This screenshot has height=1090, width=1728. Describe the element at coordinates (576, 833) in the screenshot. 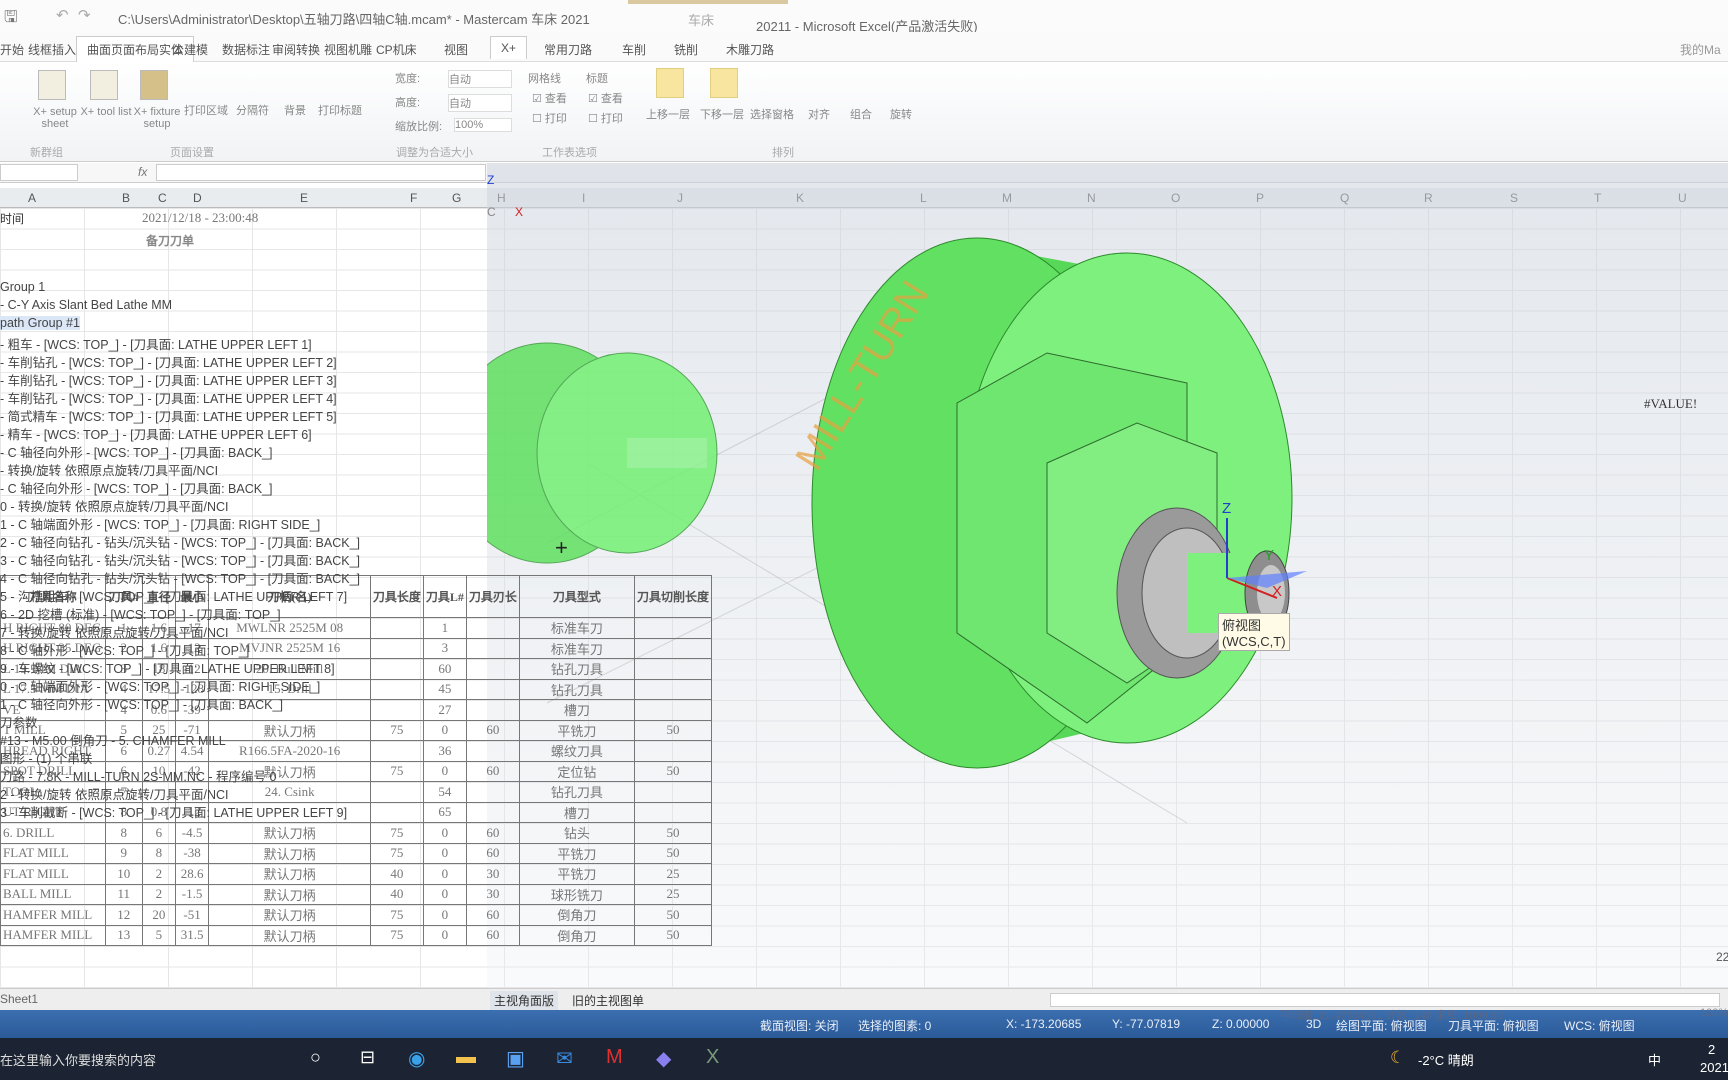

I see `table-cell: 钻头` at that location.